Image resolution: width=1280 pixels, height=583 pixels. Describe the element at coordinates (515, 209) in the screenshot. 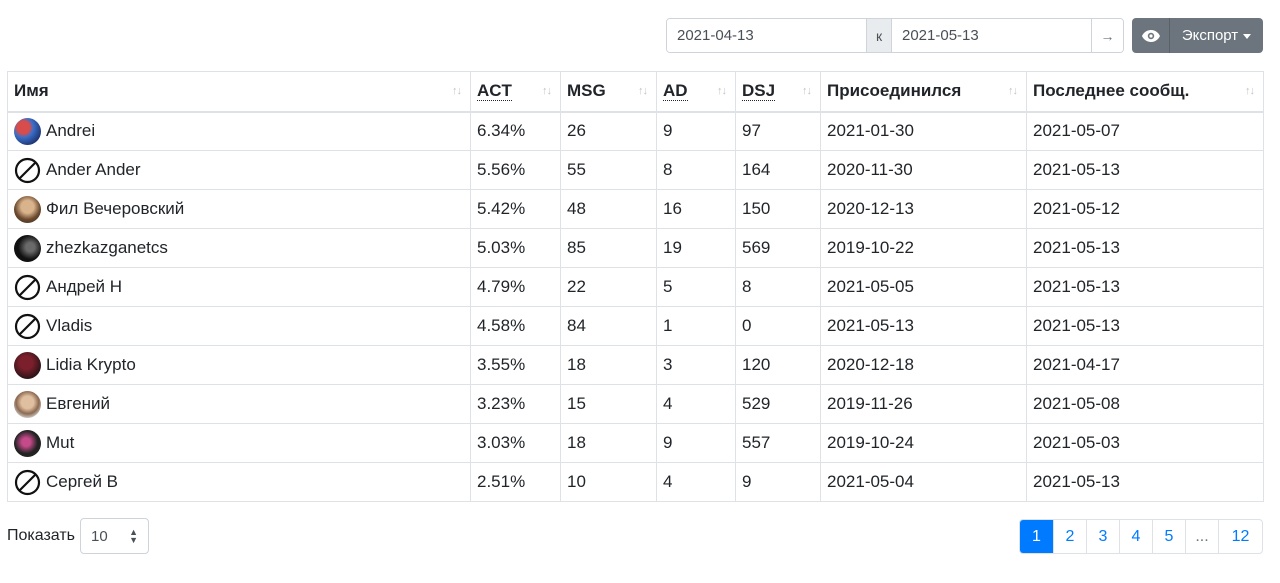

I see `cell-act: 5.42%` at that location.